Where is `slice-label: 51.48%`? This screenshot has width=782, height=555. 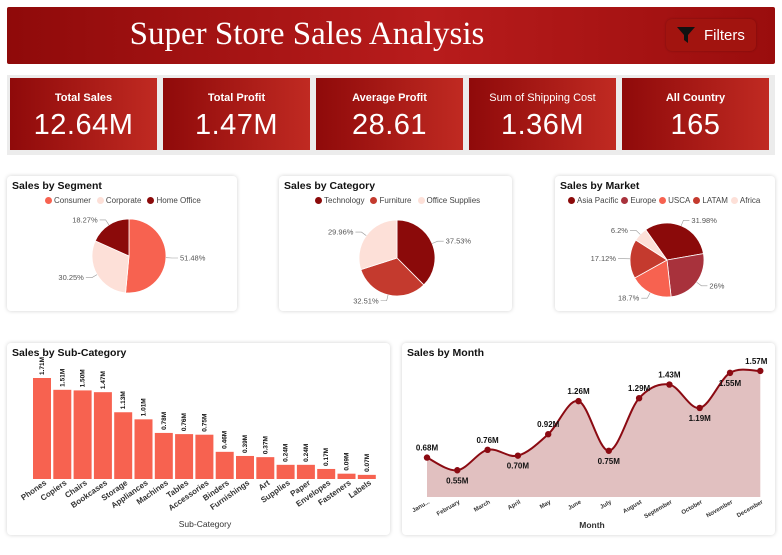
slice-label: 51.48% is located at coordinates (193, 257).